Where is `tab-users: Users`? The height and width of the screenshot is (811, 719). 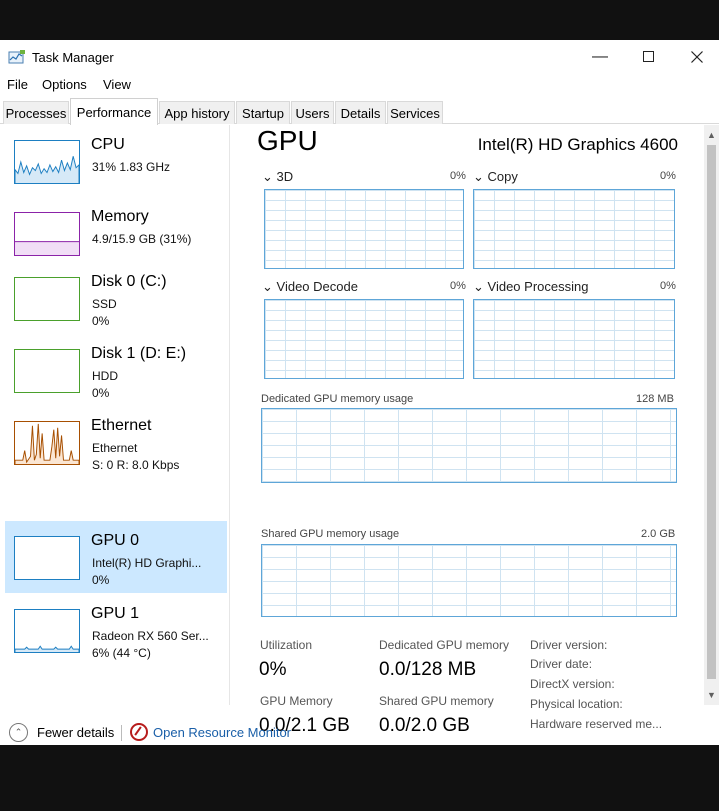 tab-users: Users is located at coordinates (312, 112).